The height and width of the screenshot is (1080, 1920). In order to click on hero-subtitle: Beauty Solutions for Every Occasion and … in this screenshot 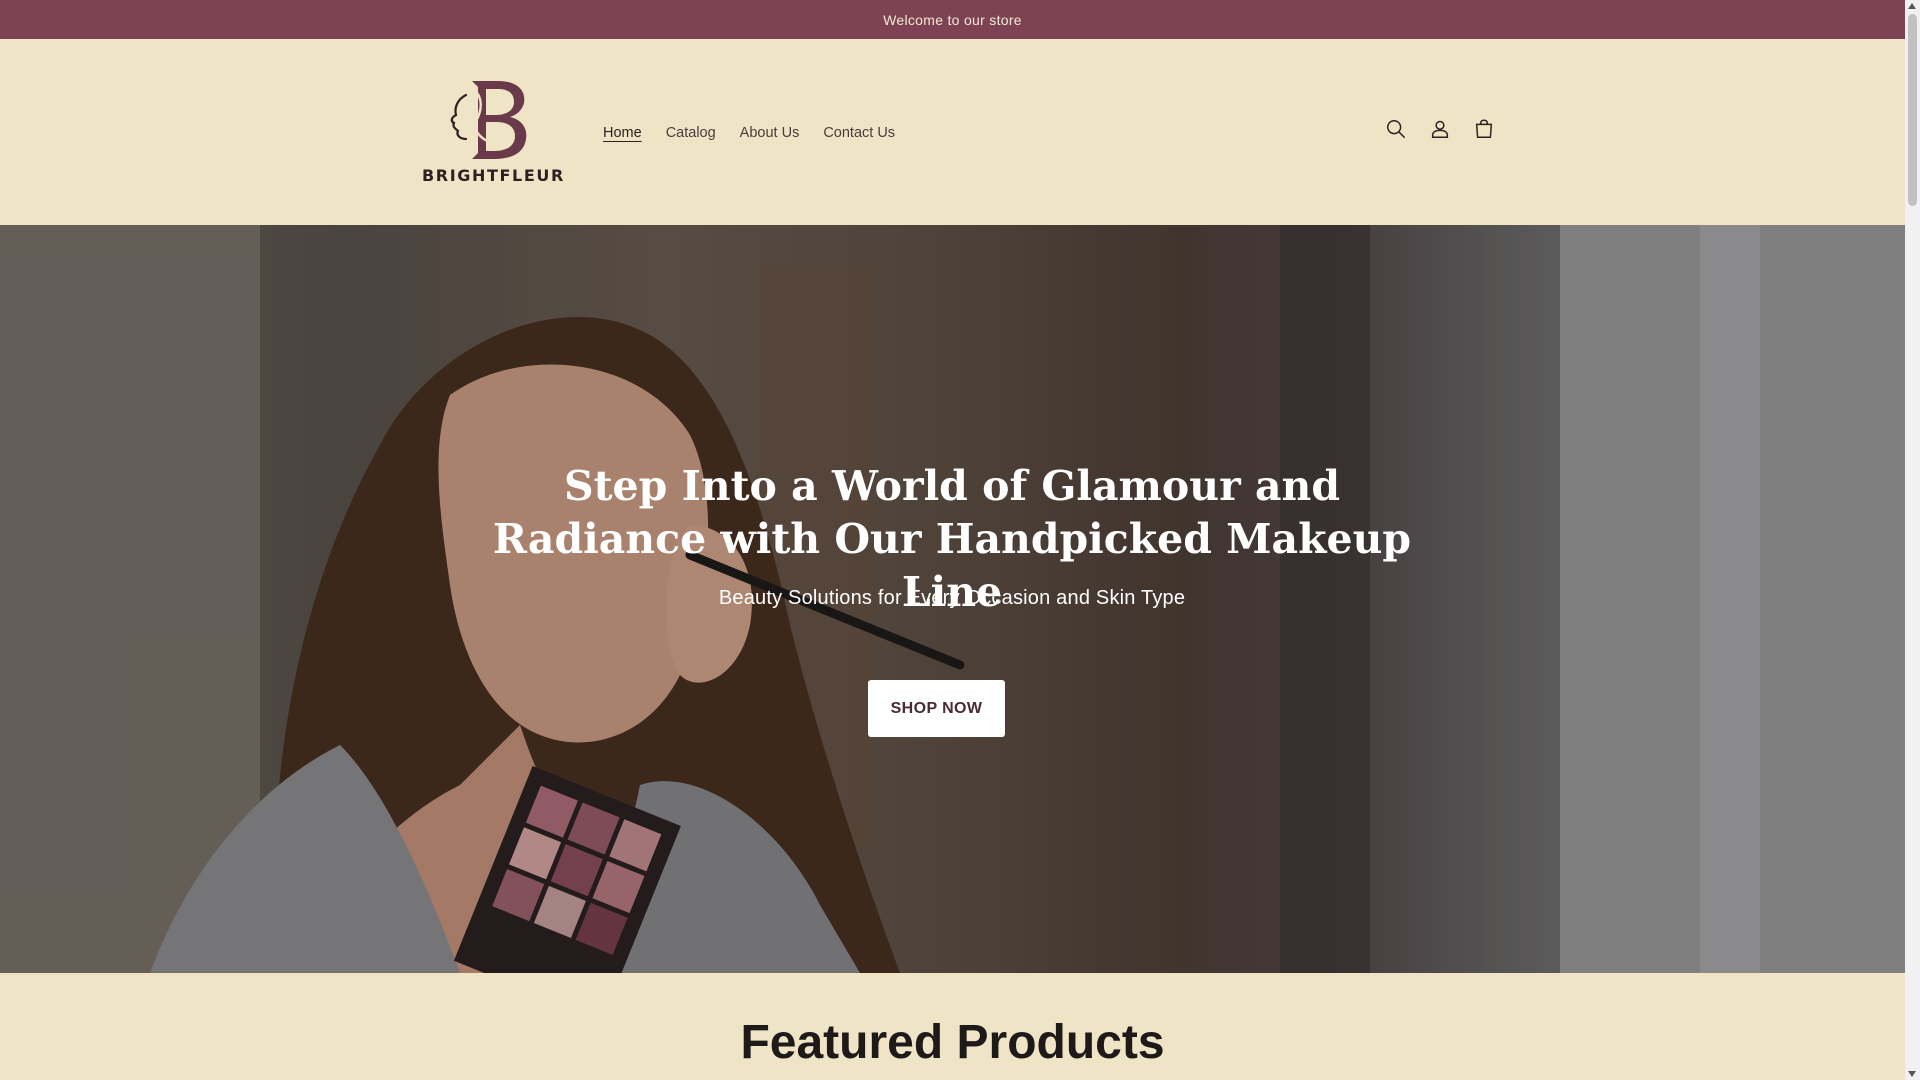, I will do `click(952, 598)`.